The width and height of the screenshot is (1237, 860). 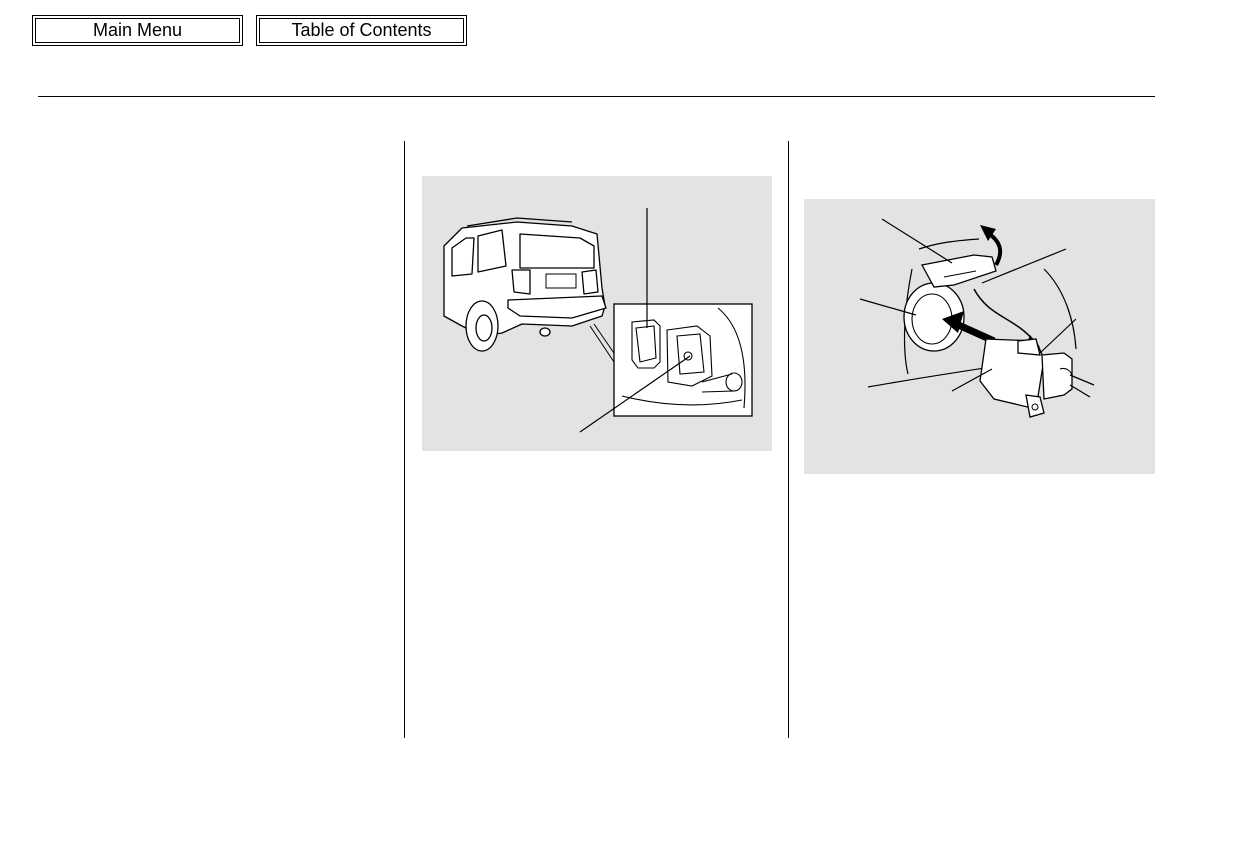 I want to click on main-menu-button: Main Menu, so click(x=137, y=30).